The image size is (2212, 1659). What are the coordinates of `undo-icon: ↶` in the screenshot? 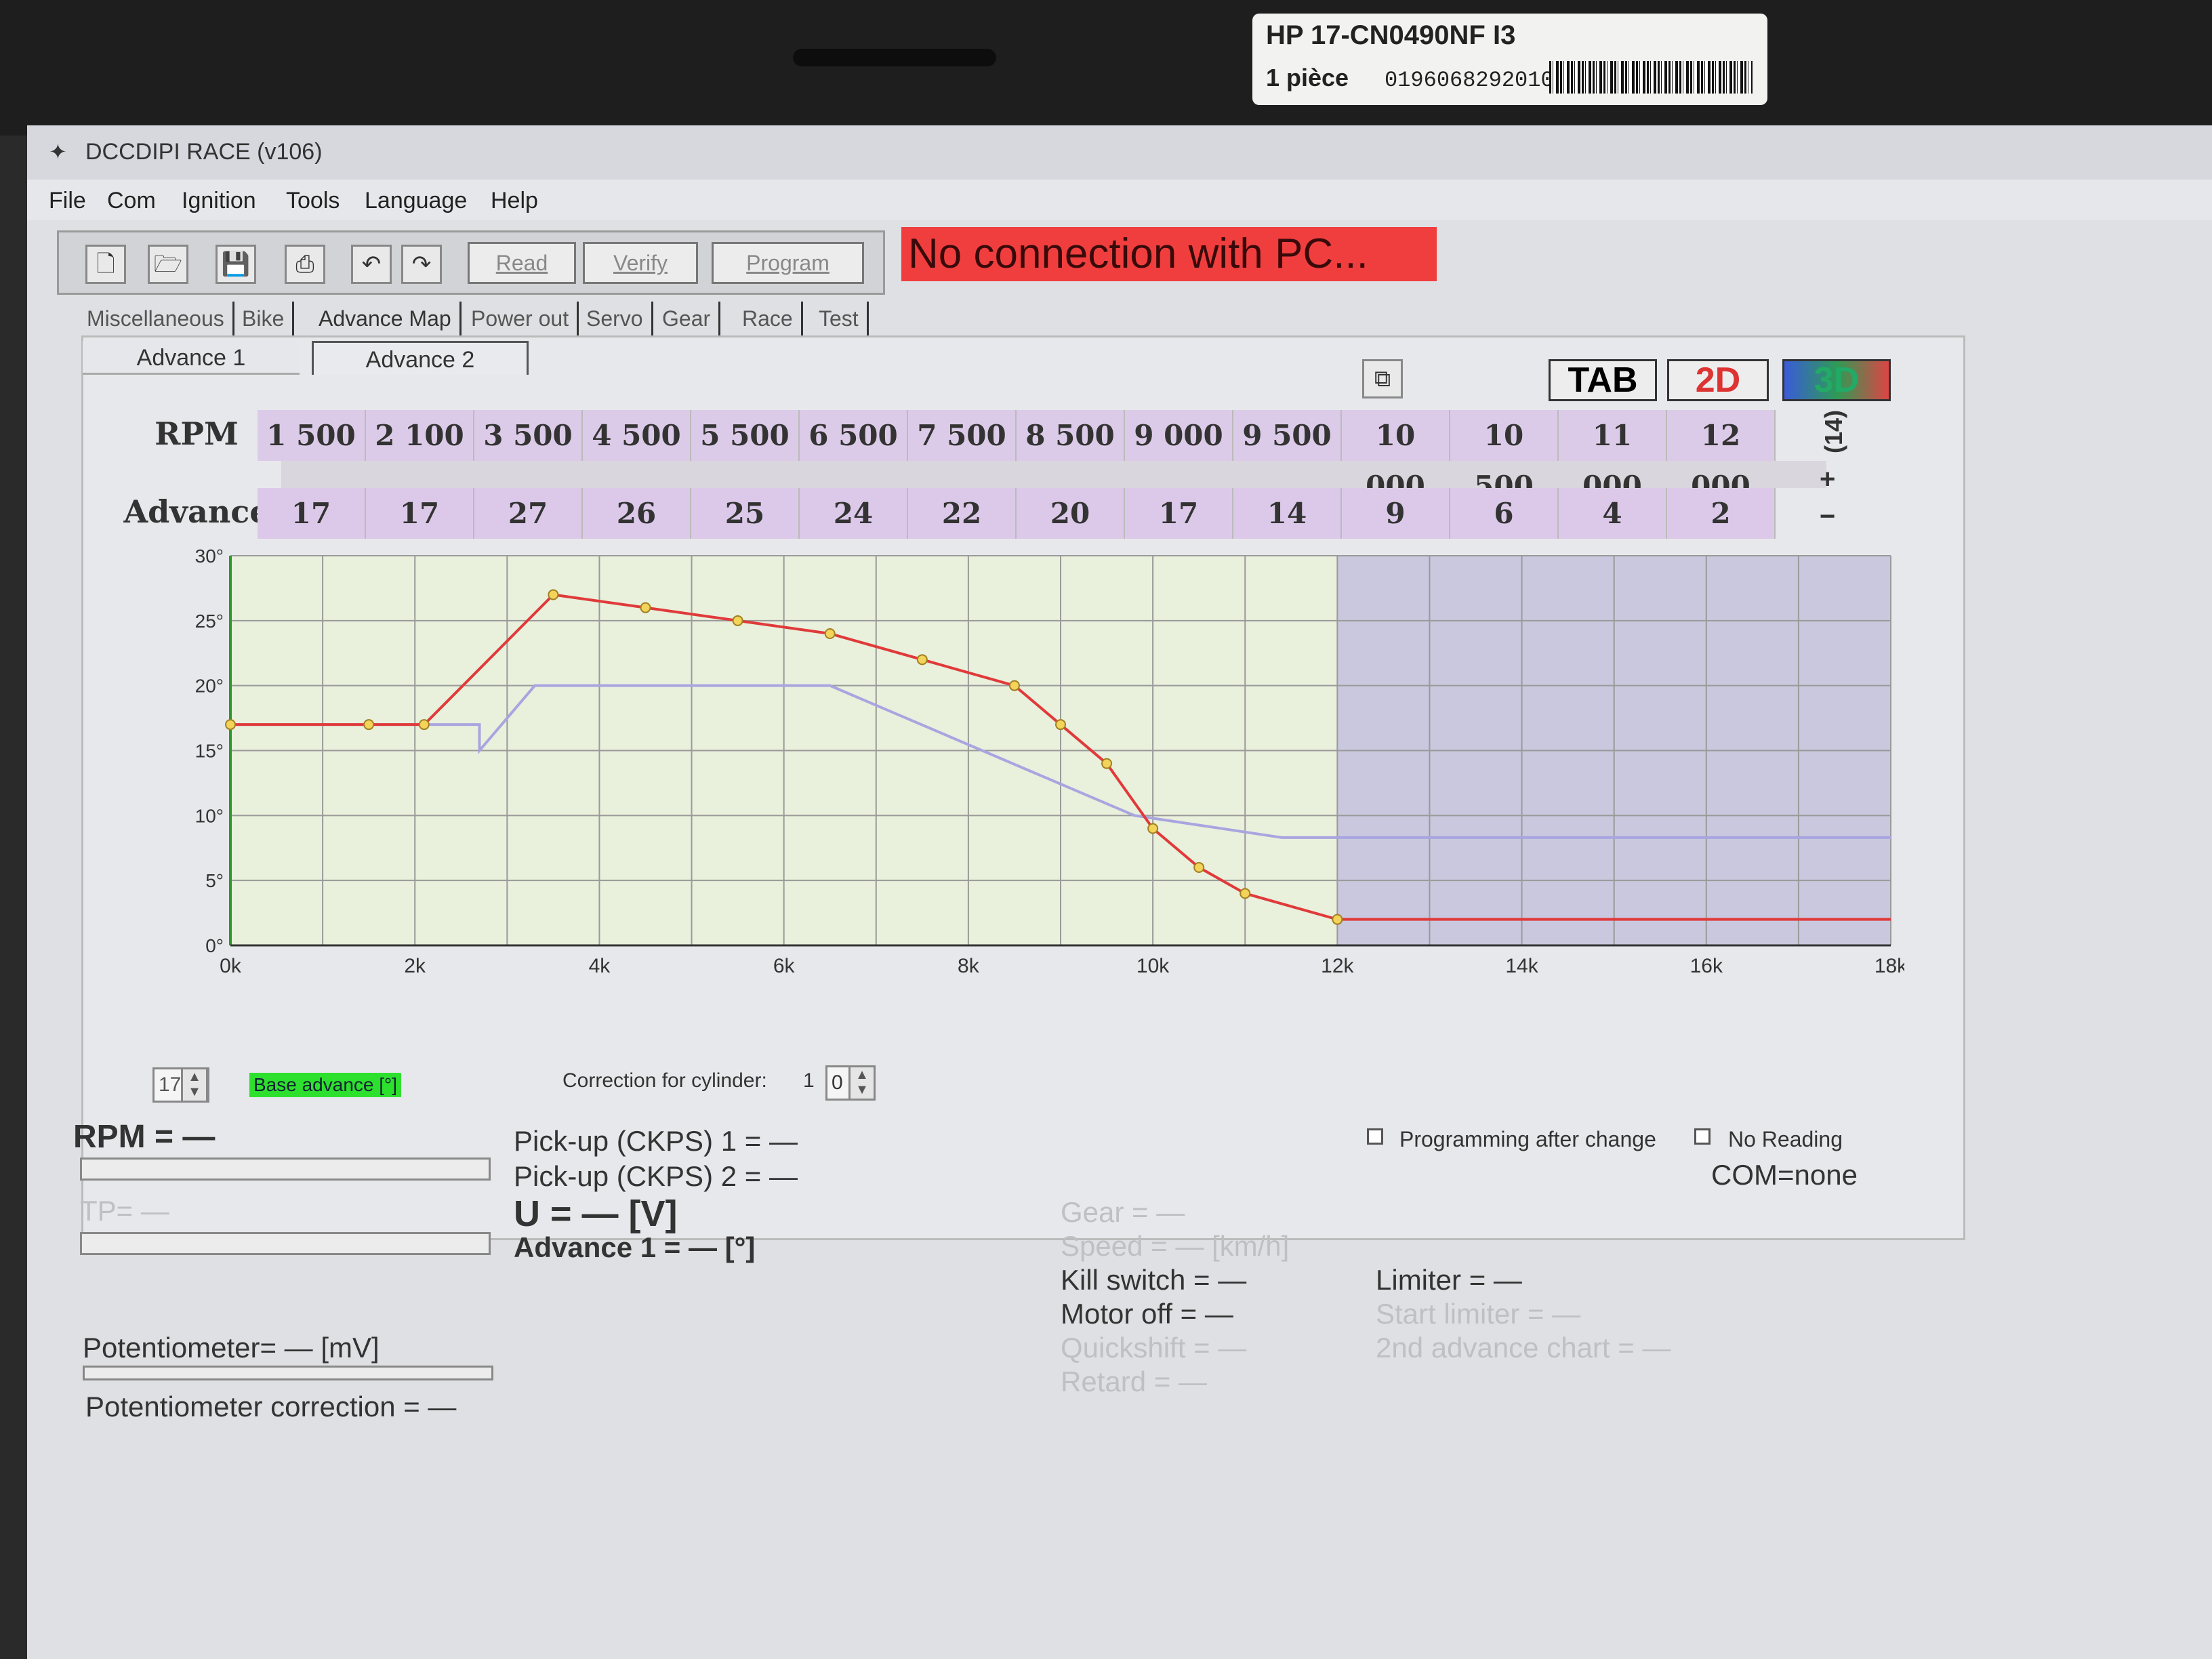 It's located at (371, 264).